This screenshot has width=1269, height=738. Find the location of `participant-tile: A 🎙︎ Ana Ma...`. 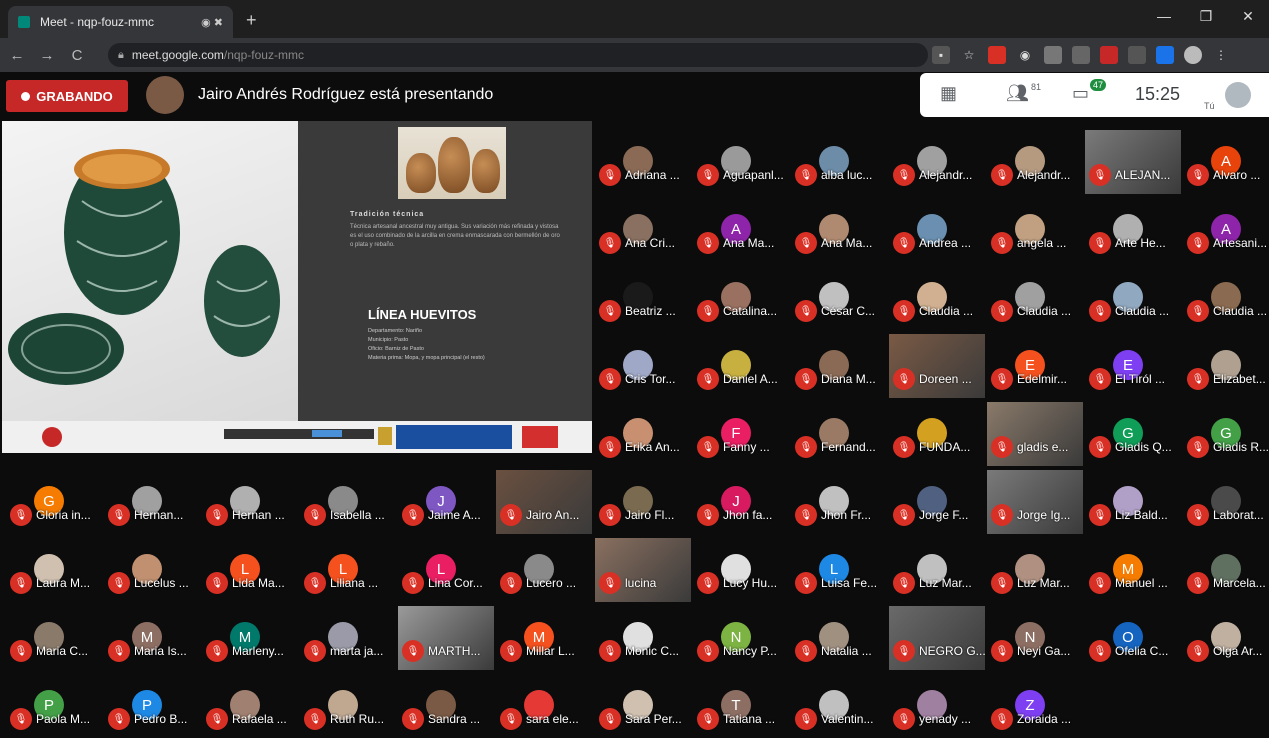

participant-tile: A 🎙︎ Ana Ma... is located at coordinates (741, 230).